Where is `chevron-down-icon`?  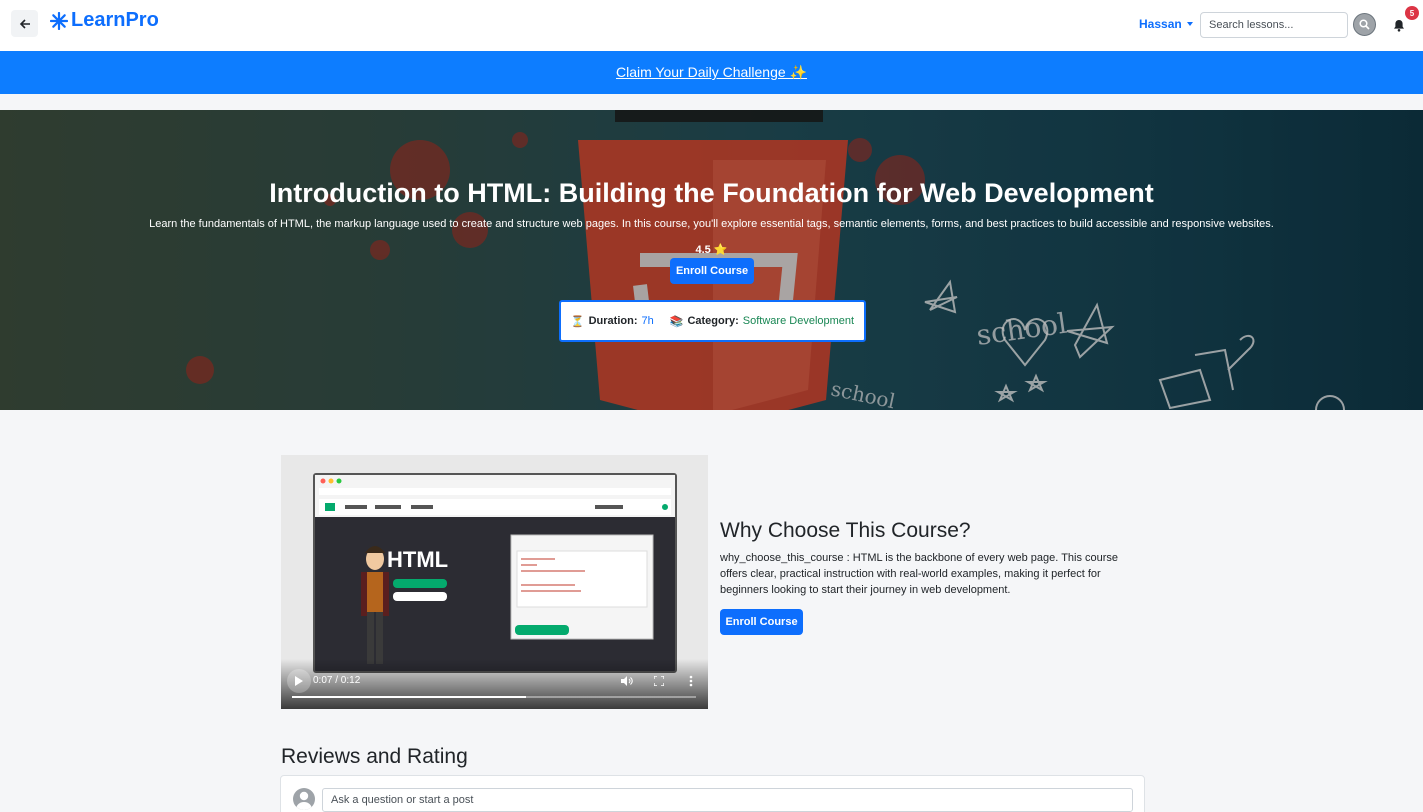
chevron-down-icon is located at coordinates (1189, 24).